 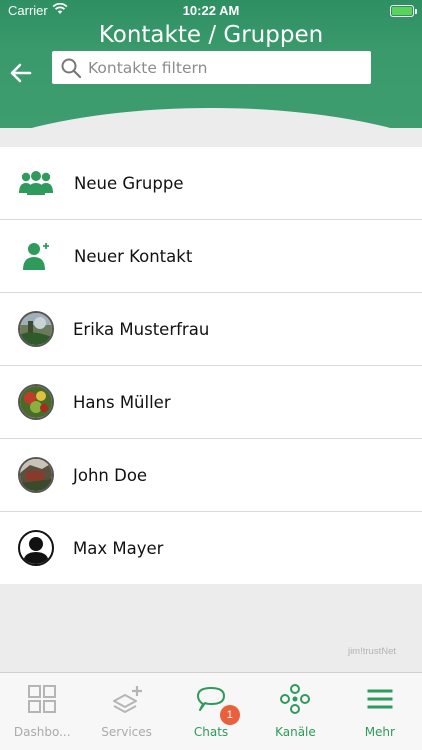 I want to click on list-item-label: Erika Musterfrau, so click(x=141, y=329).